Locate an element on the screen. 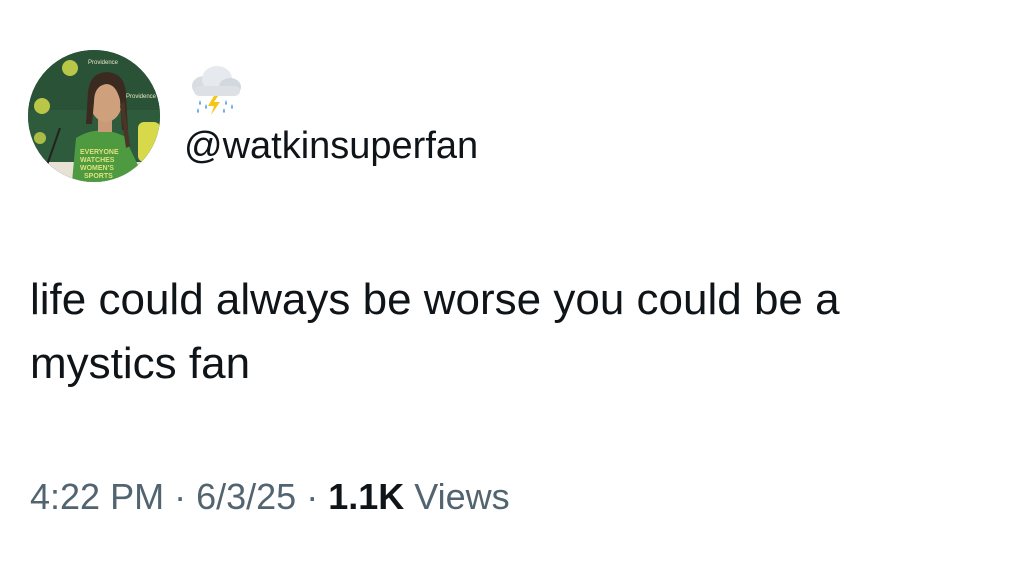 The height and width of the screenshot is (562, 1020). tweet-date: 6/3/25 is located at coordinates (246, 496).